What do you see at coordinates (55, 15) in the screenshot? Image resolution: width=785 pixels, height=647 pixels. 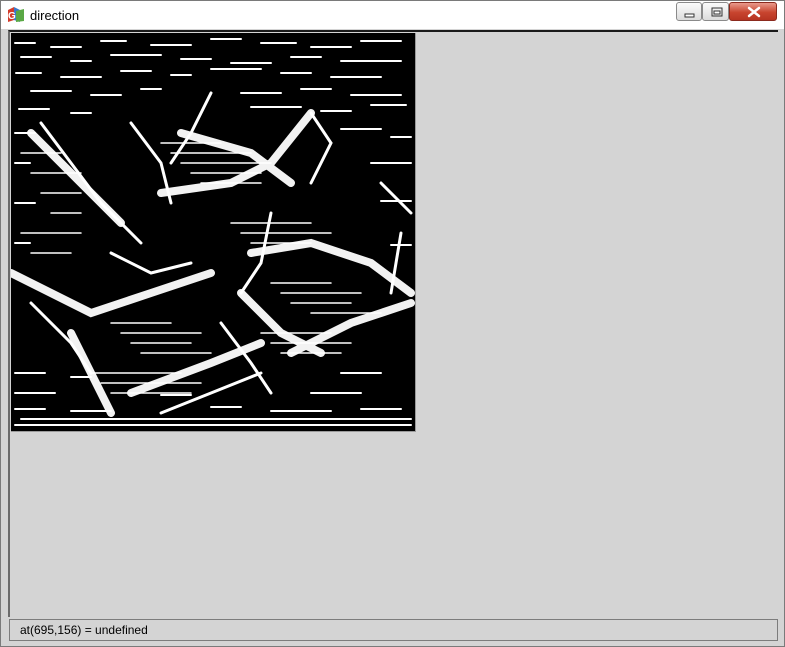 I see `window-title: direction` at bounding box center [55, 15].